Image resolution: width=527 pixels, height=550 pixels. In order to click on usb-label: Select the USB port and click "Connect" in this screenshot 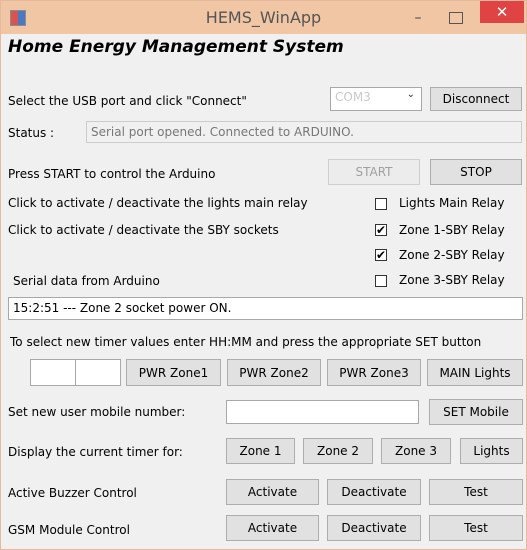, I will do `click(127, 101)`.